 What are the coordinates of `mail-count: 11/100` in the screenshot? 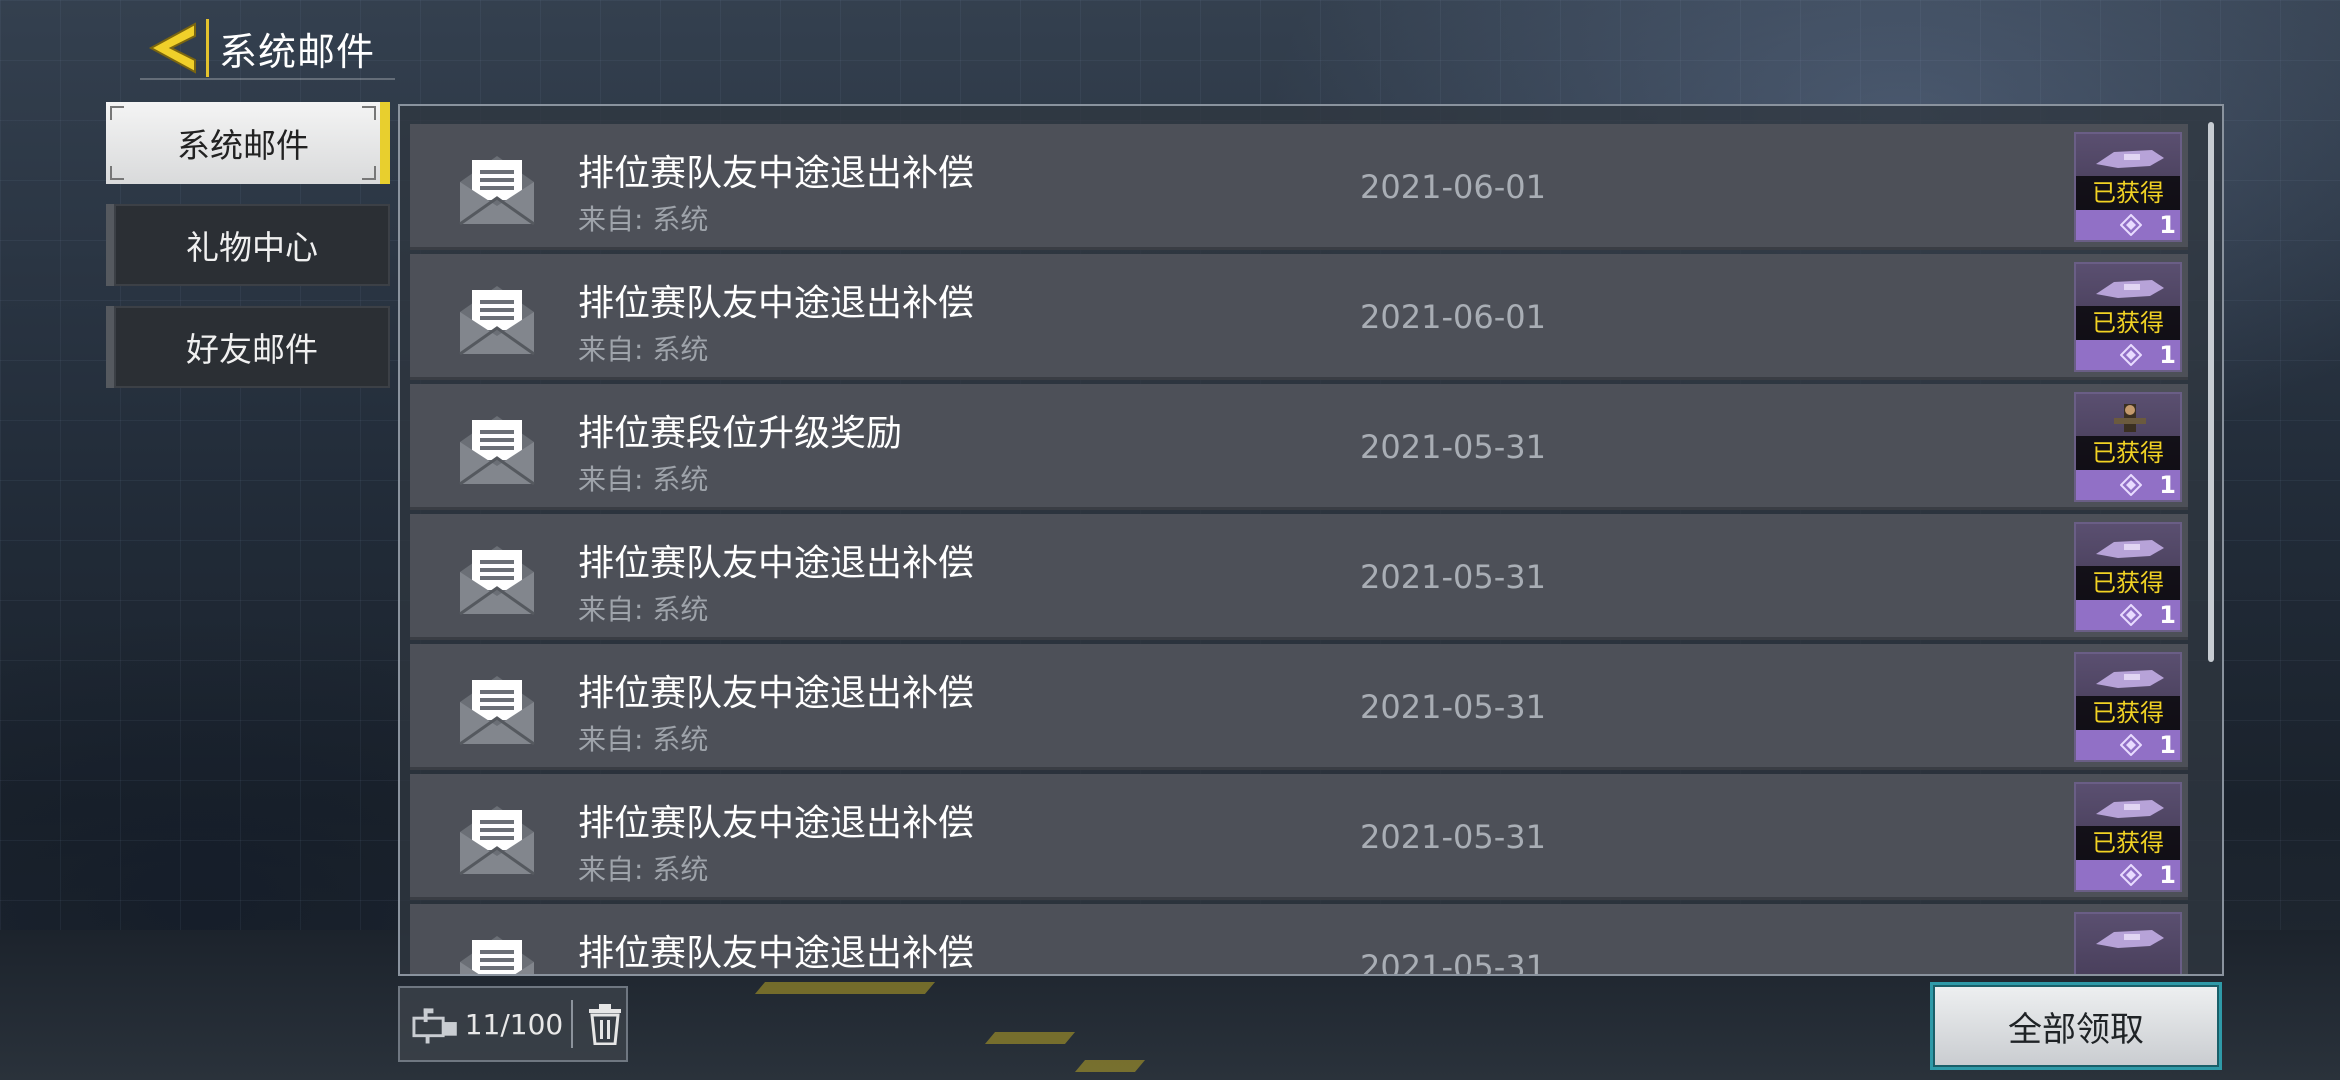 It's located at (514, 1024).